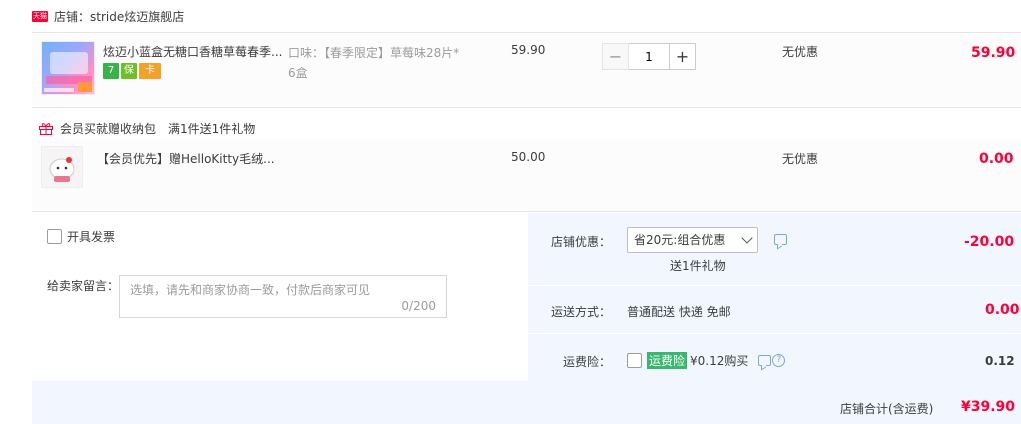 The image size is (1021, 424). What do you see at coordinates (40, 16) in the screenshot?
I see `tmall-logo-icon: 天猫` at bounding box center [40, 16].